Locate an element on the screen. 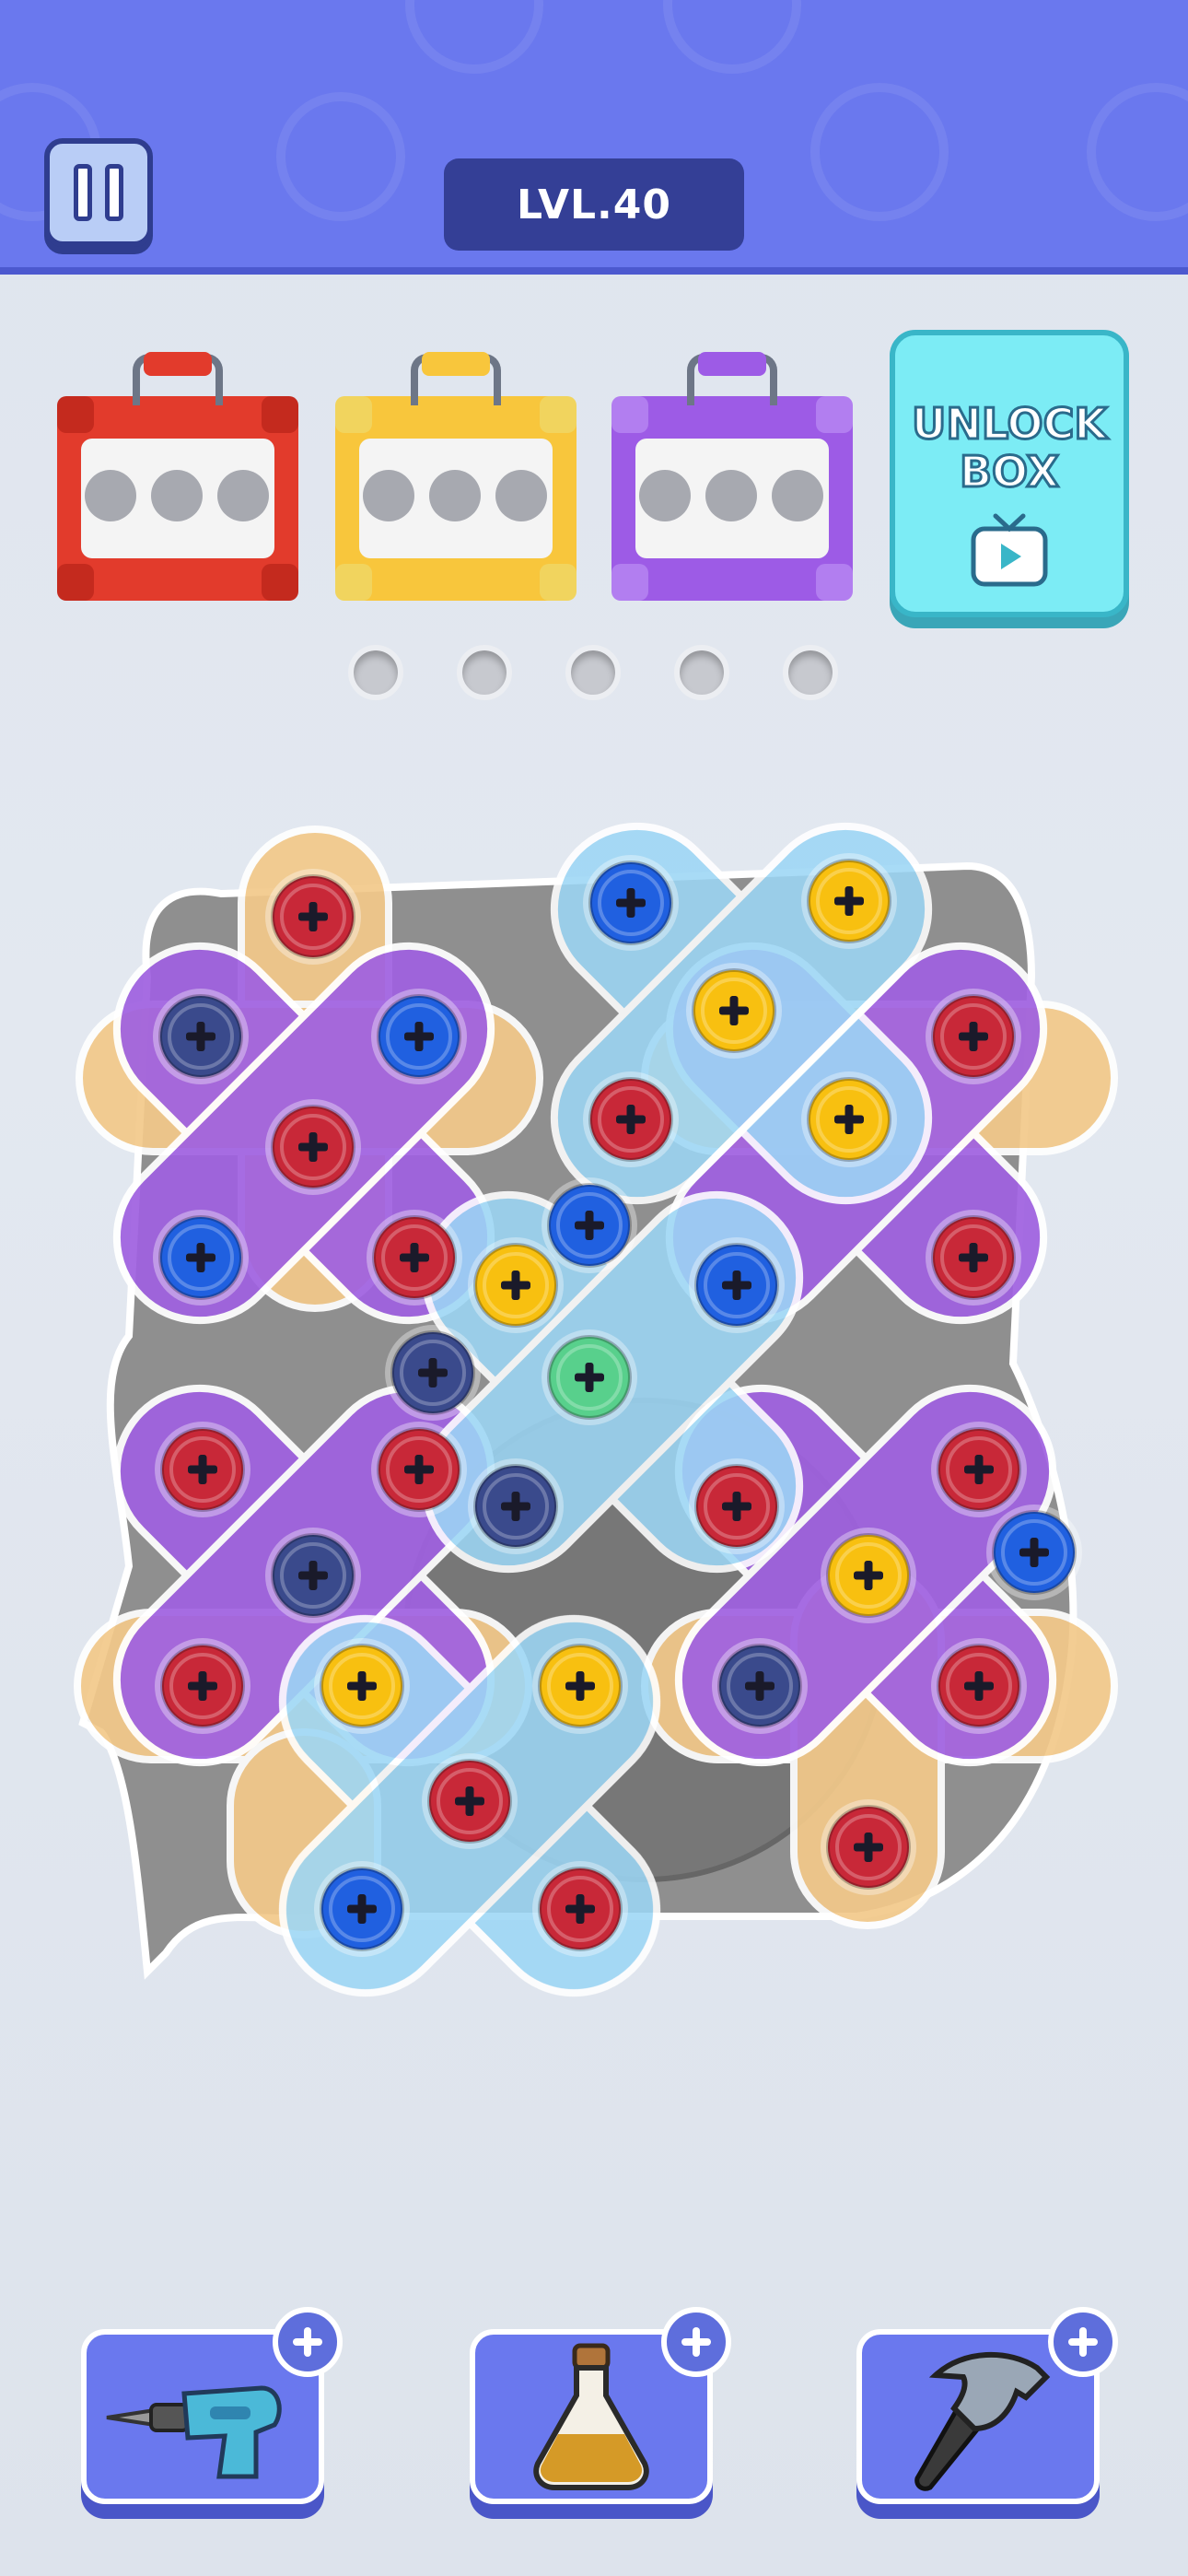  drill-icon is located at coordinates (194, 2432).